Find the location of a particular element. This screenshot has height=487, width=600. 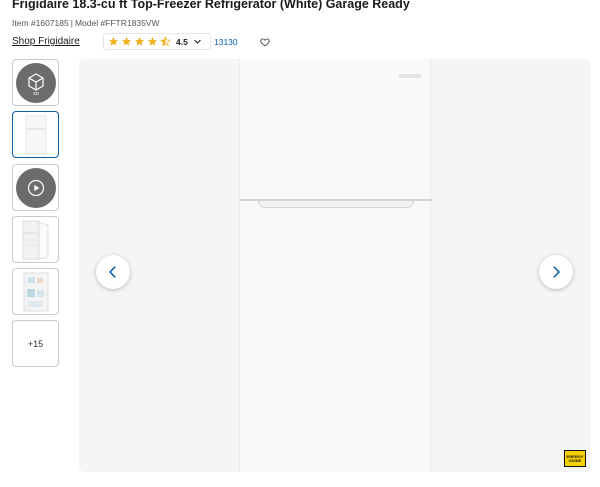

fridge-interior-thumbnail is located at coordinates (35, 291).